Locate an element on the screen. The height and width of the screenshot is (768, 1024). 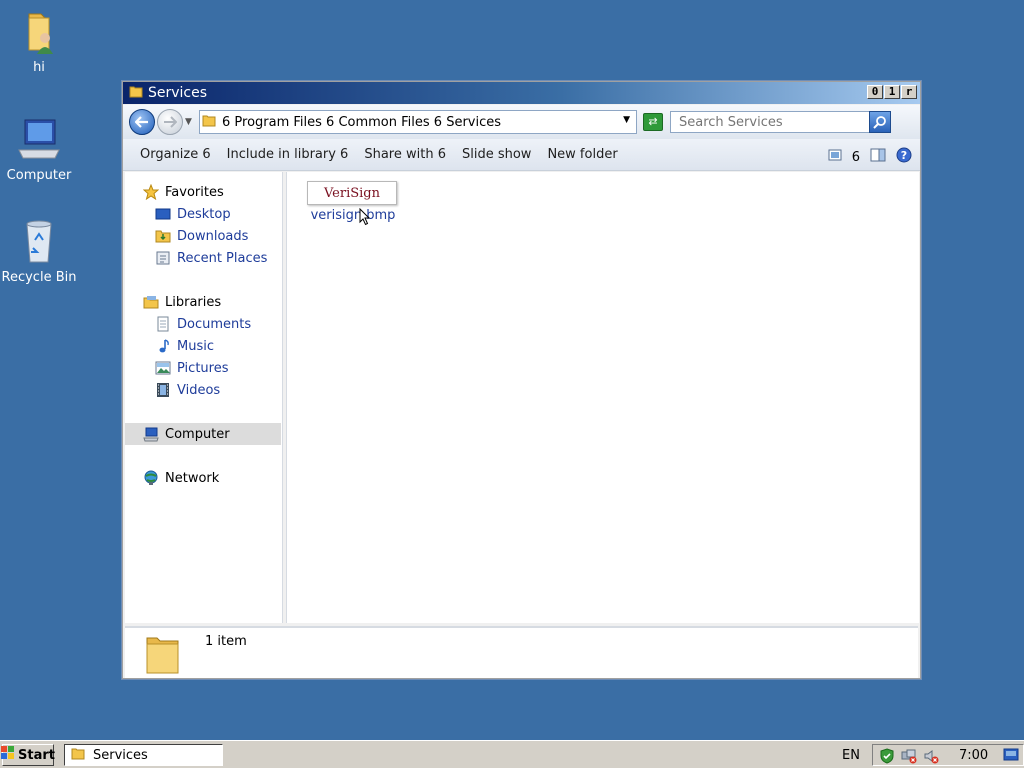
minimize-button: 0 is located at coordinates (875, 92).